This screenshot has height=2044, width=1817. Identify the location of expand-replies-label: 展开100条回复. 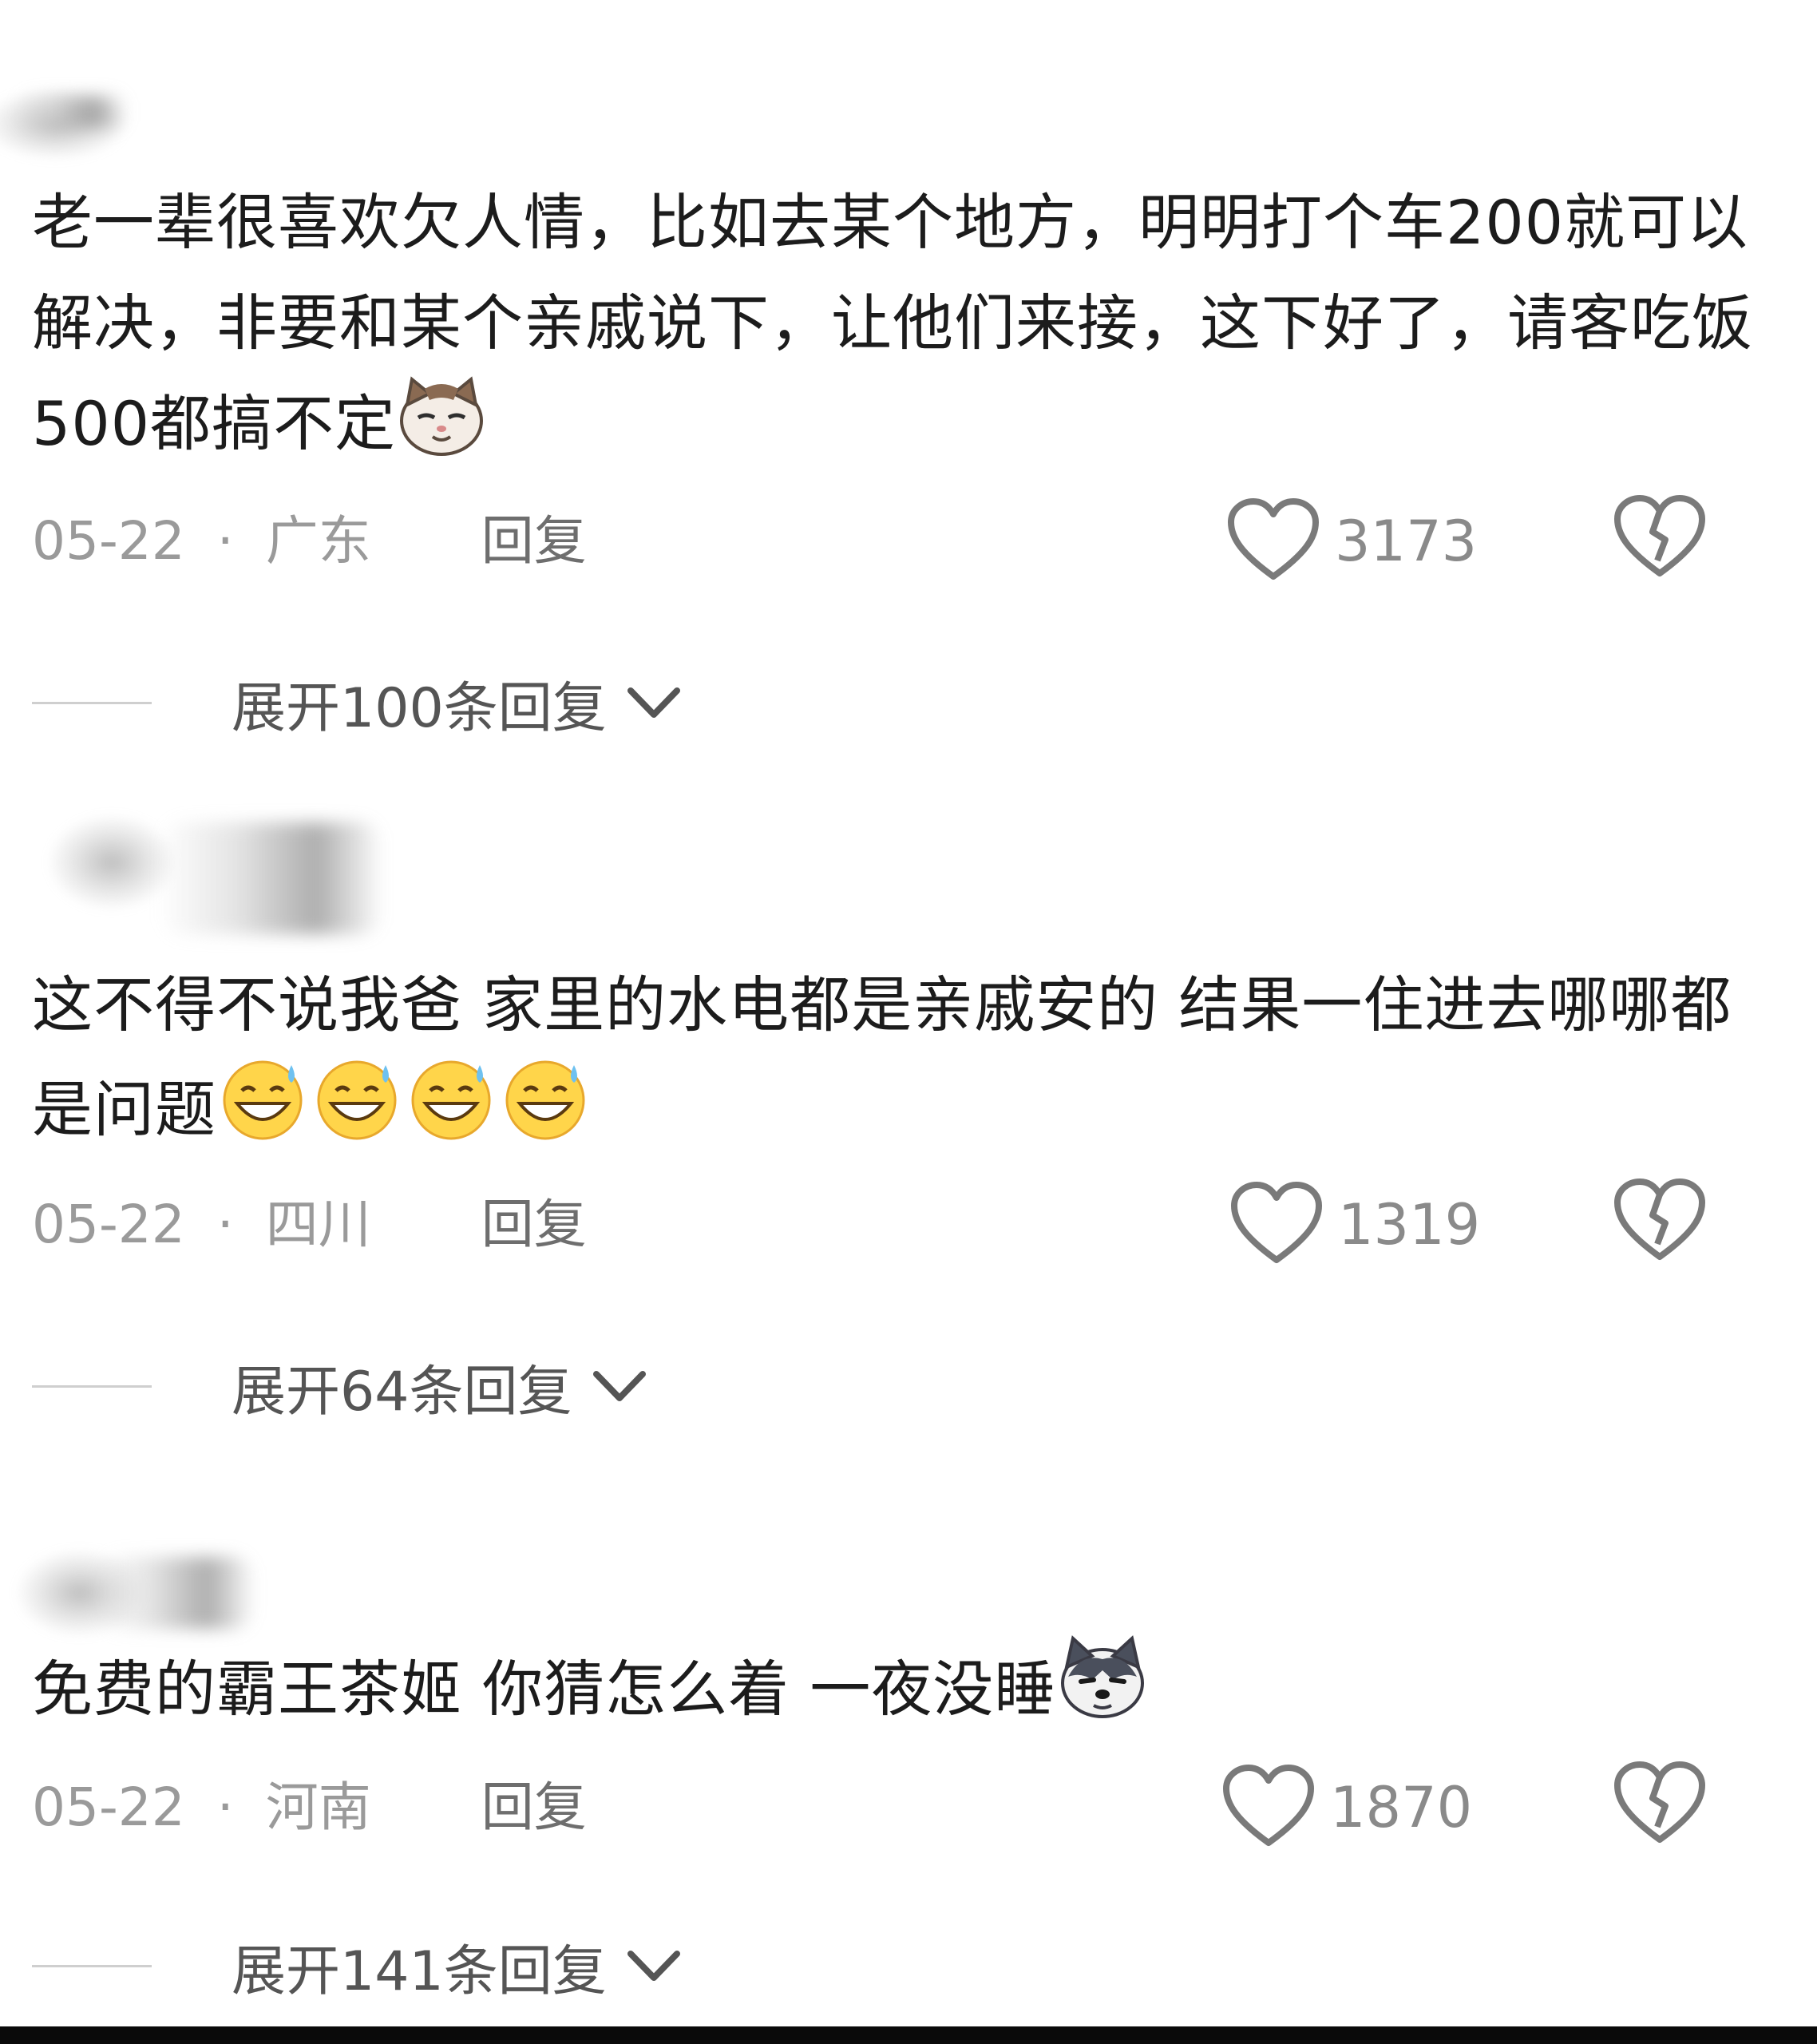
(419, 708).